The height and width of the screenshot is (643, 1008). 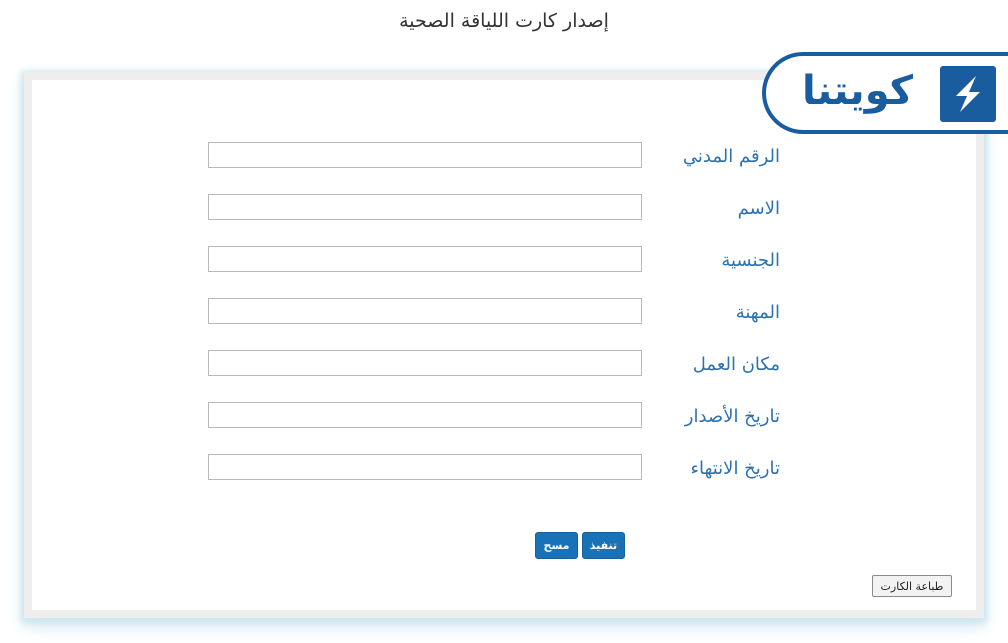 I want to click on issue-date-label: تاريخ الأصدار, so click(x=732, y=416).